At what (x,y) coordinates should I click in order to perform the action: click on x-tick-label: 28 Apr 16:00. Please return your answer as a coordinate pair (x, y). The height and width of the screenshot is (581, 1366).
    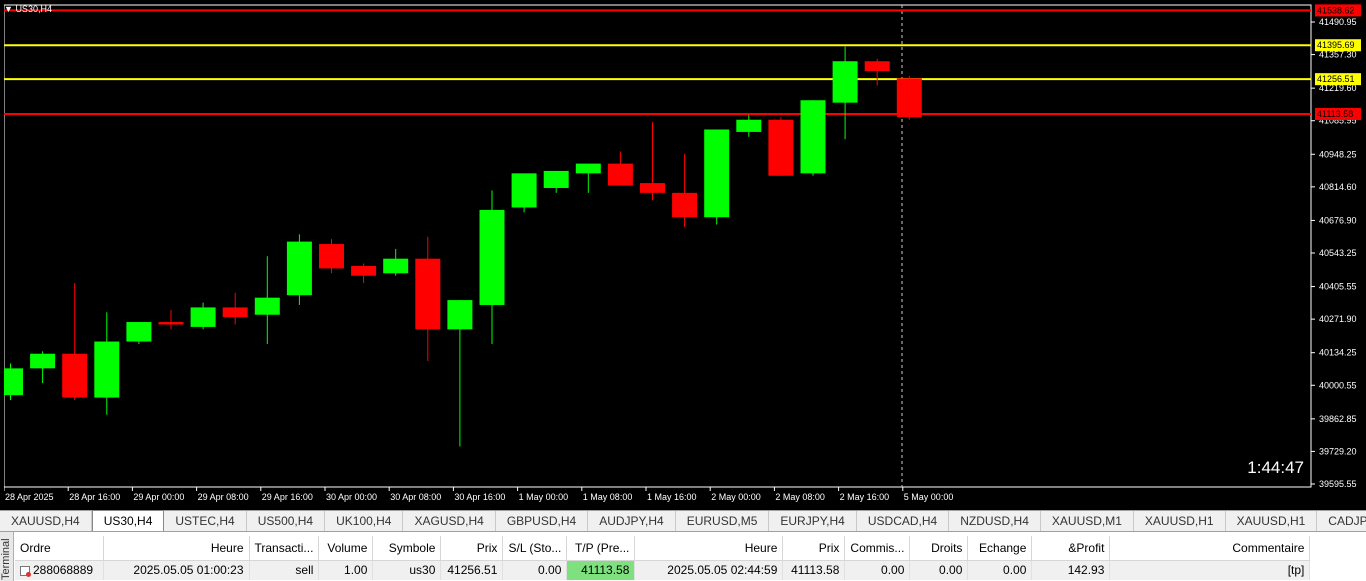
    Looking at the image, I should click on (94, 497).